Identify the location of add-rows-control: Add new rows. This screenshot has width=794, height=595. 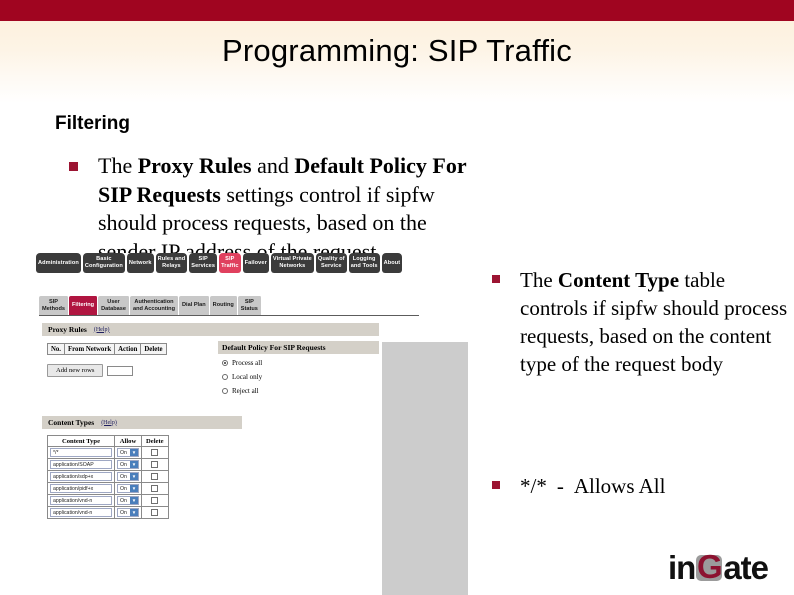
(90, 370).